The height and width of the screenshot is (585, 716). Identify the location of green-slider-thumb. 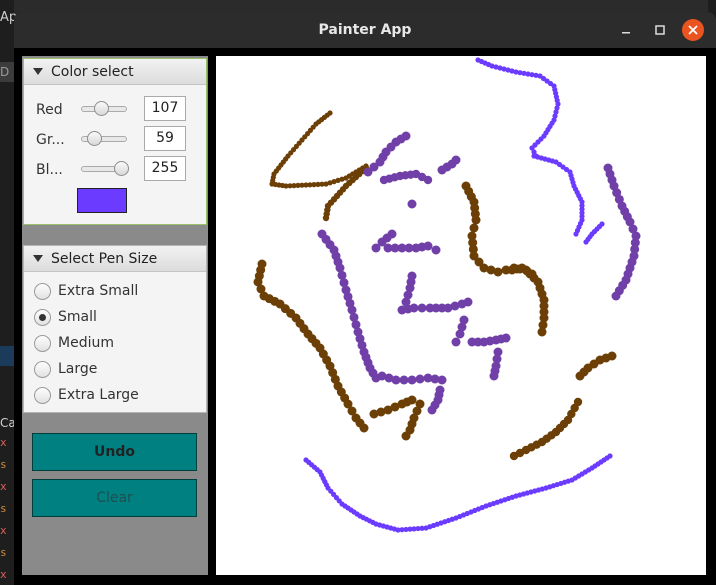
(95, 138).